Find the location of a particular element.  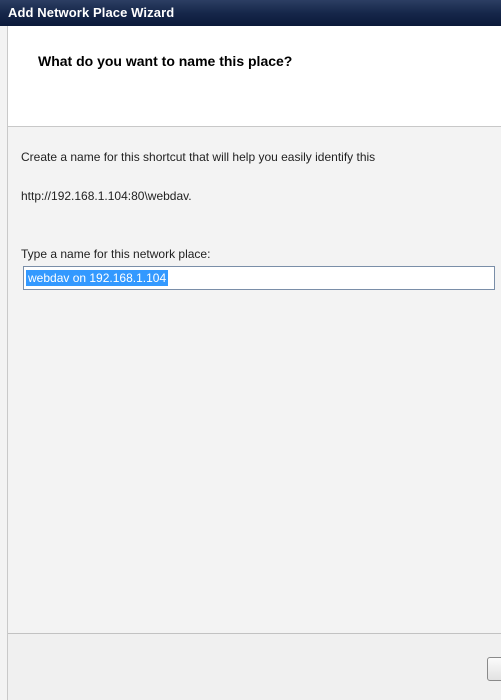

wizard-header: What do you want to name this place? is located at coordinates (254, 76).